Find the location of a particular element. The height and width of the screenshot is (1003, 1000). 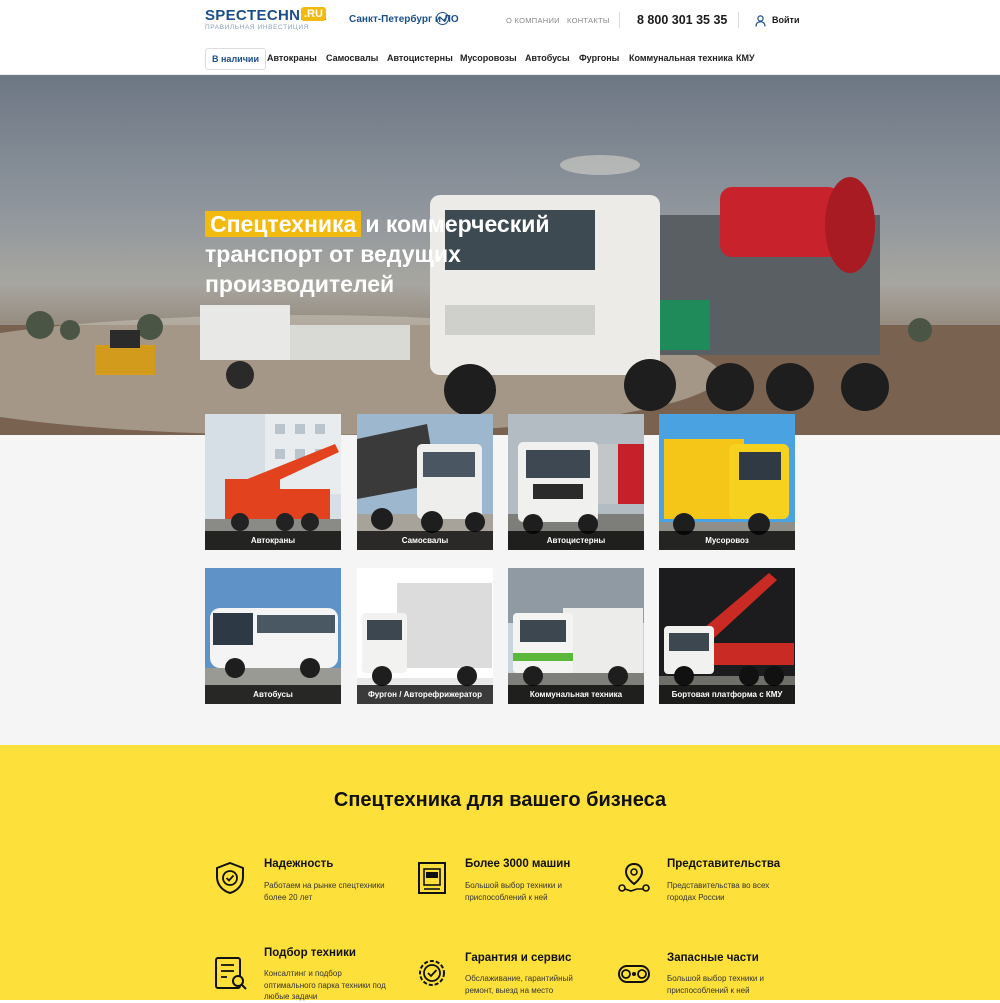

category-card-municipal: Коммунальная техника is located at coordinates (576, 636).